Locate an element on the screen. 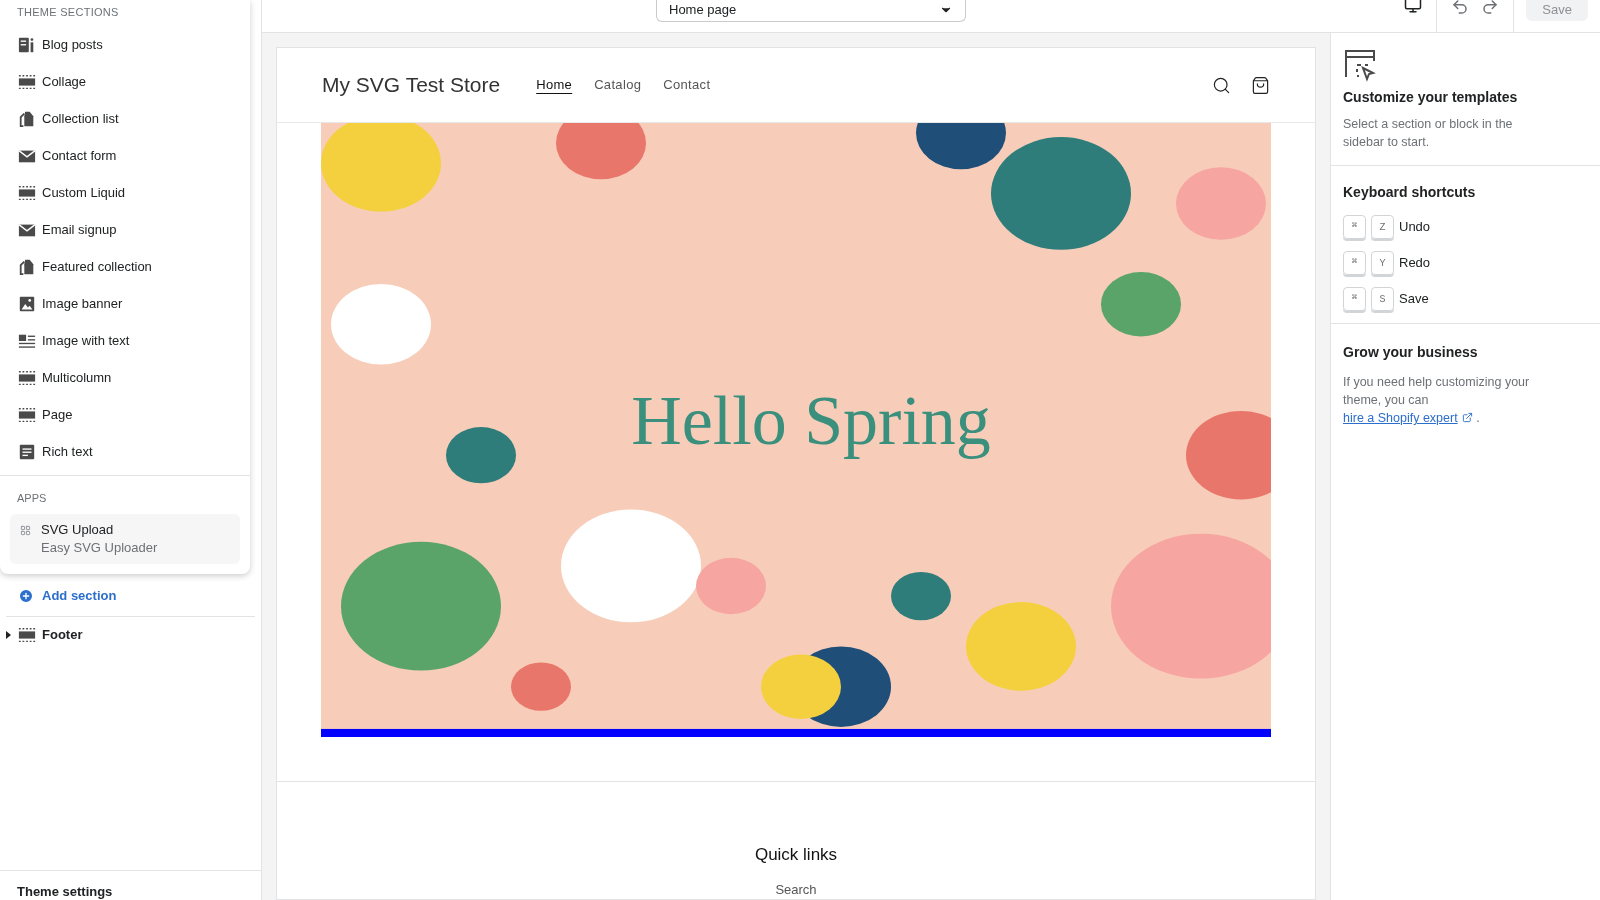 The image size is (1600, 900). section-option: Image with text is located at coordinates (125, 341).